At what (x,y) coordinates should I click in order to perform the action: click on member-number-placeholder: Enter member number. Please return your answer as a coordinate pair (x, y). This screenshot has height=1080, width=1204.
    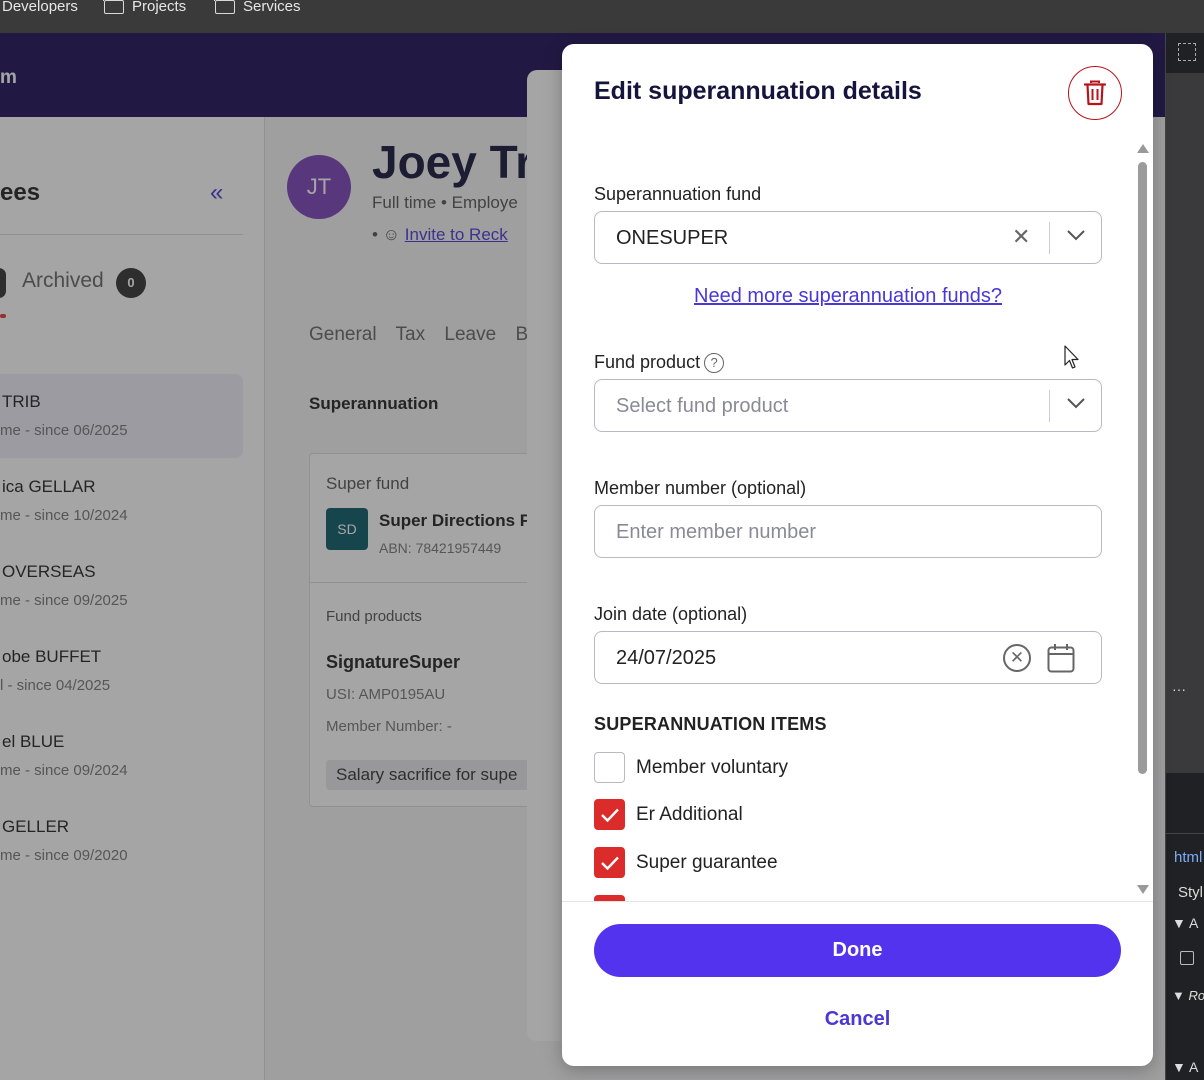
    Looking at the image, I should click on (716, 532).